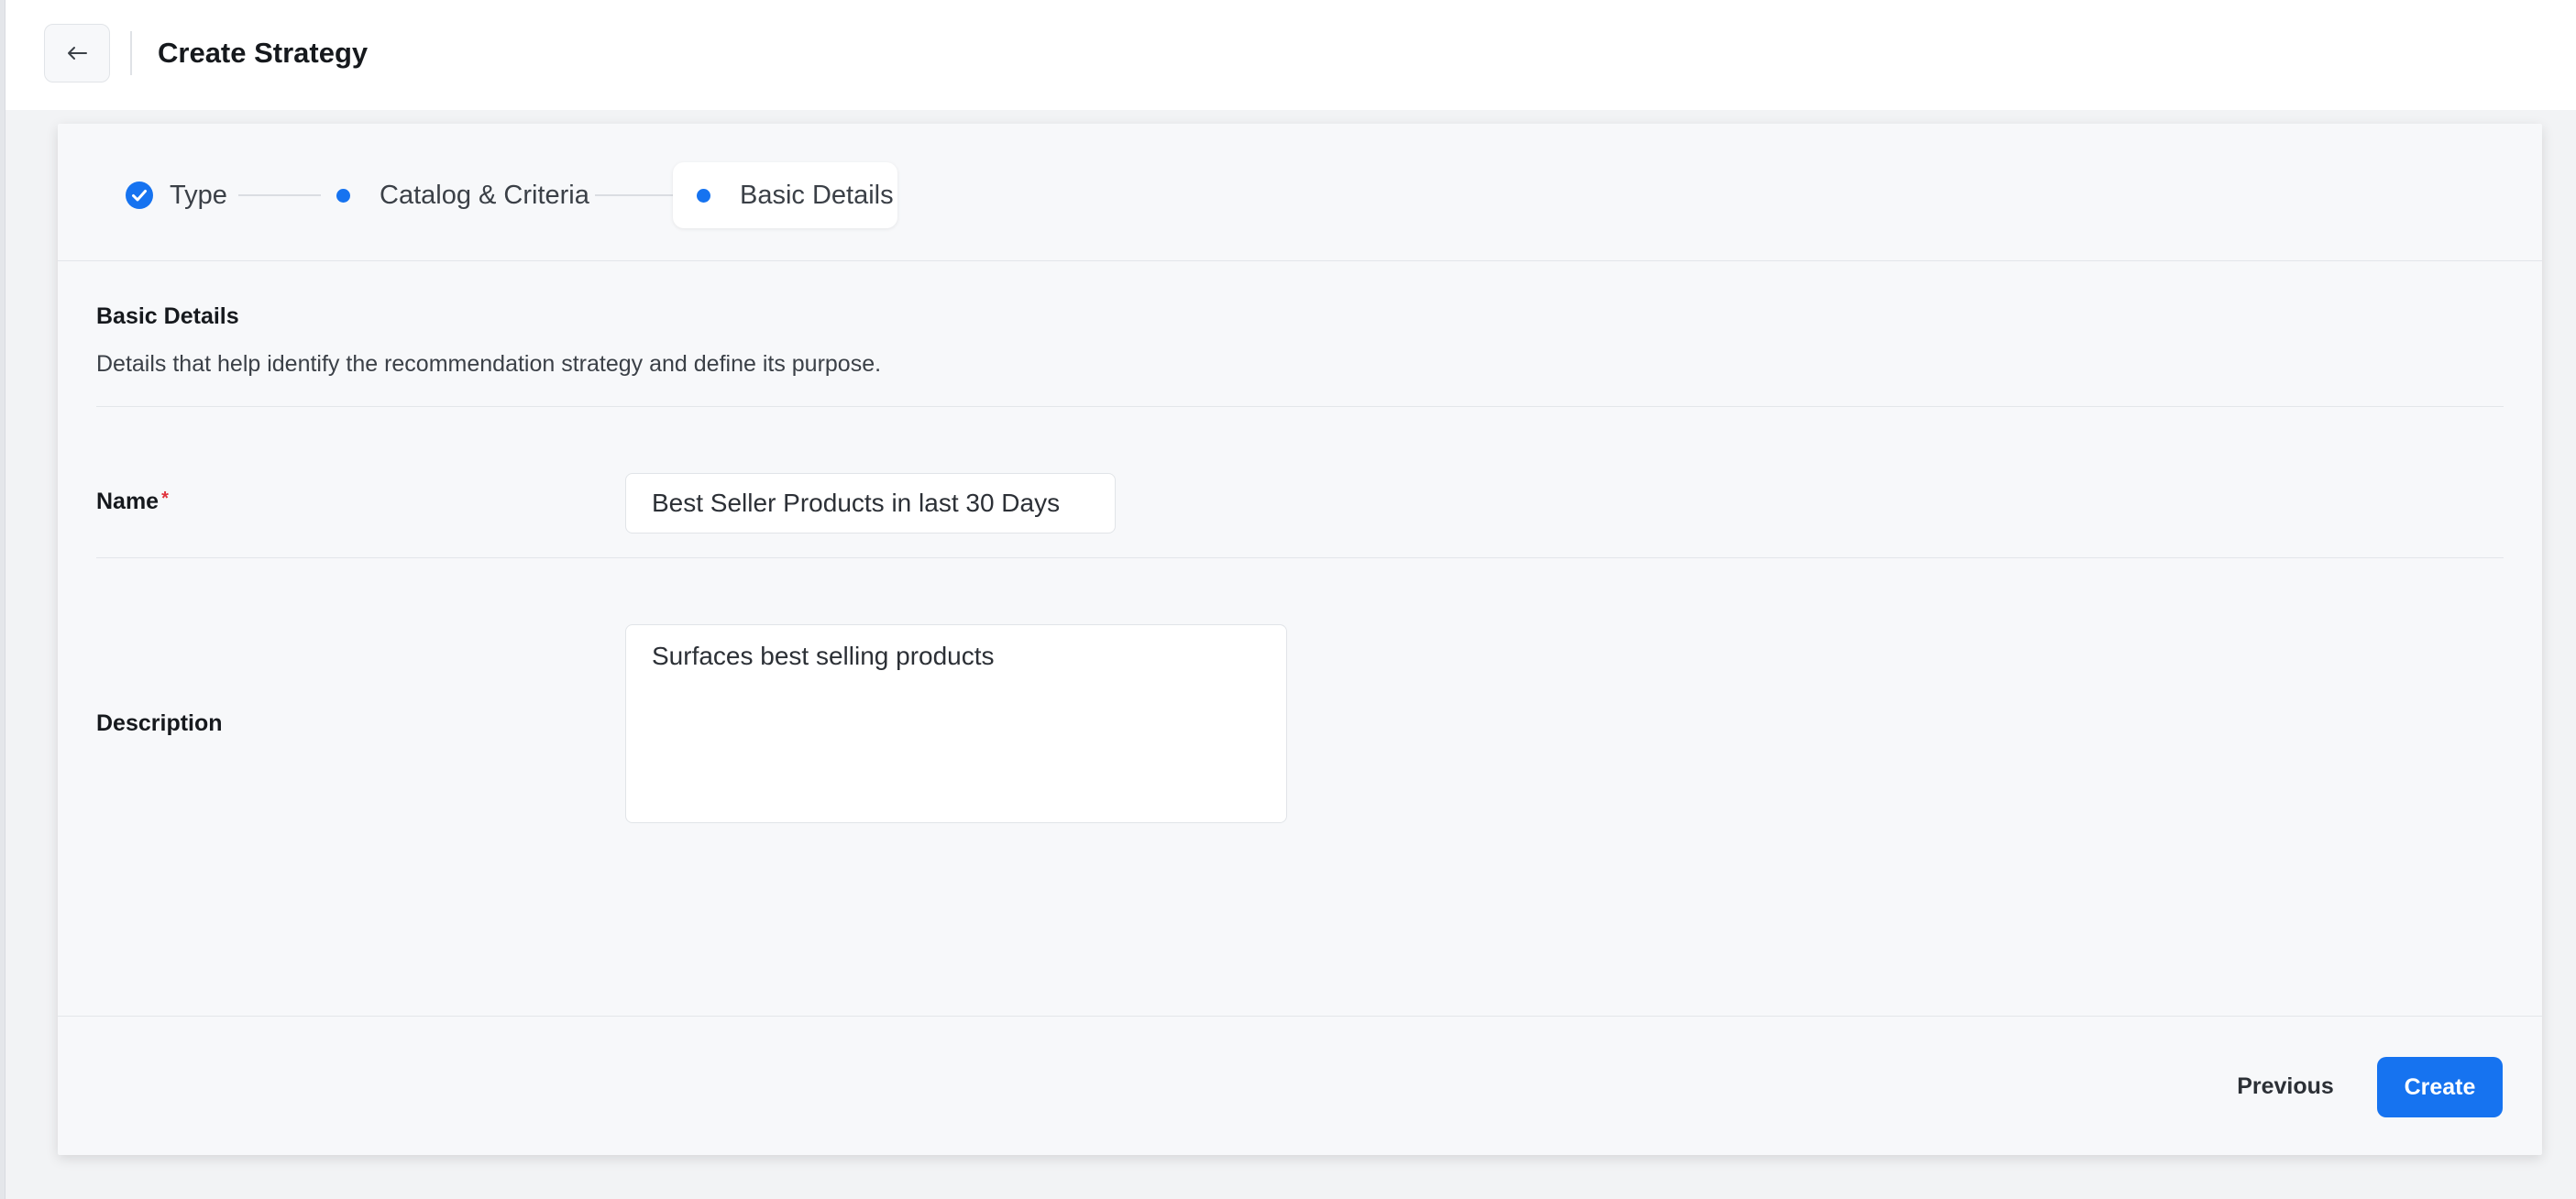 Image resolution: width=2576 pixels, height=1199 pixels. What do you see at coordinates (3, 599) in the screenshot?
I see `left-edge-strip` at bounding box center [3, 599].